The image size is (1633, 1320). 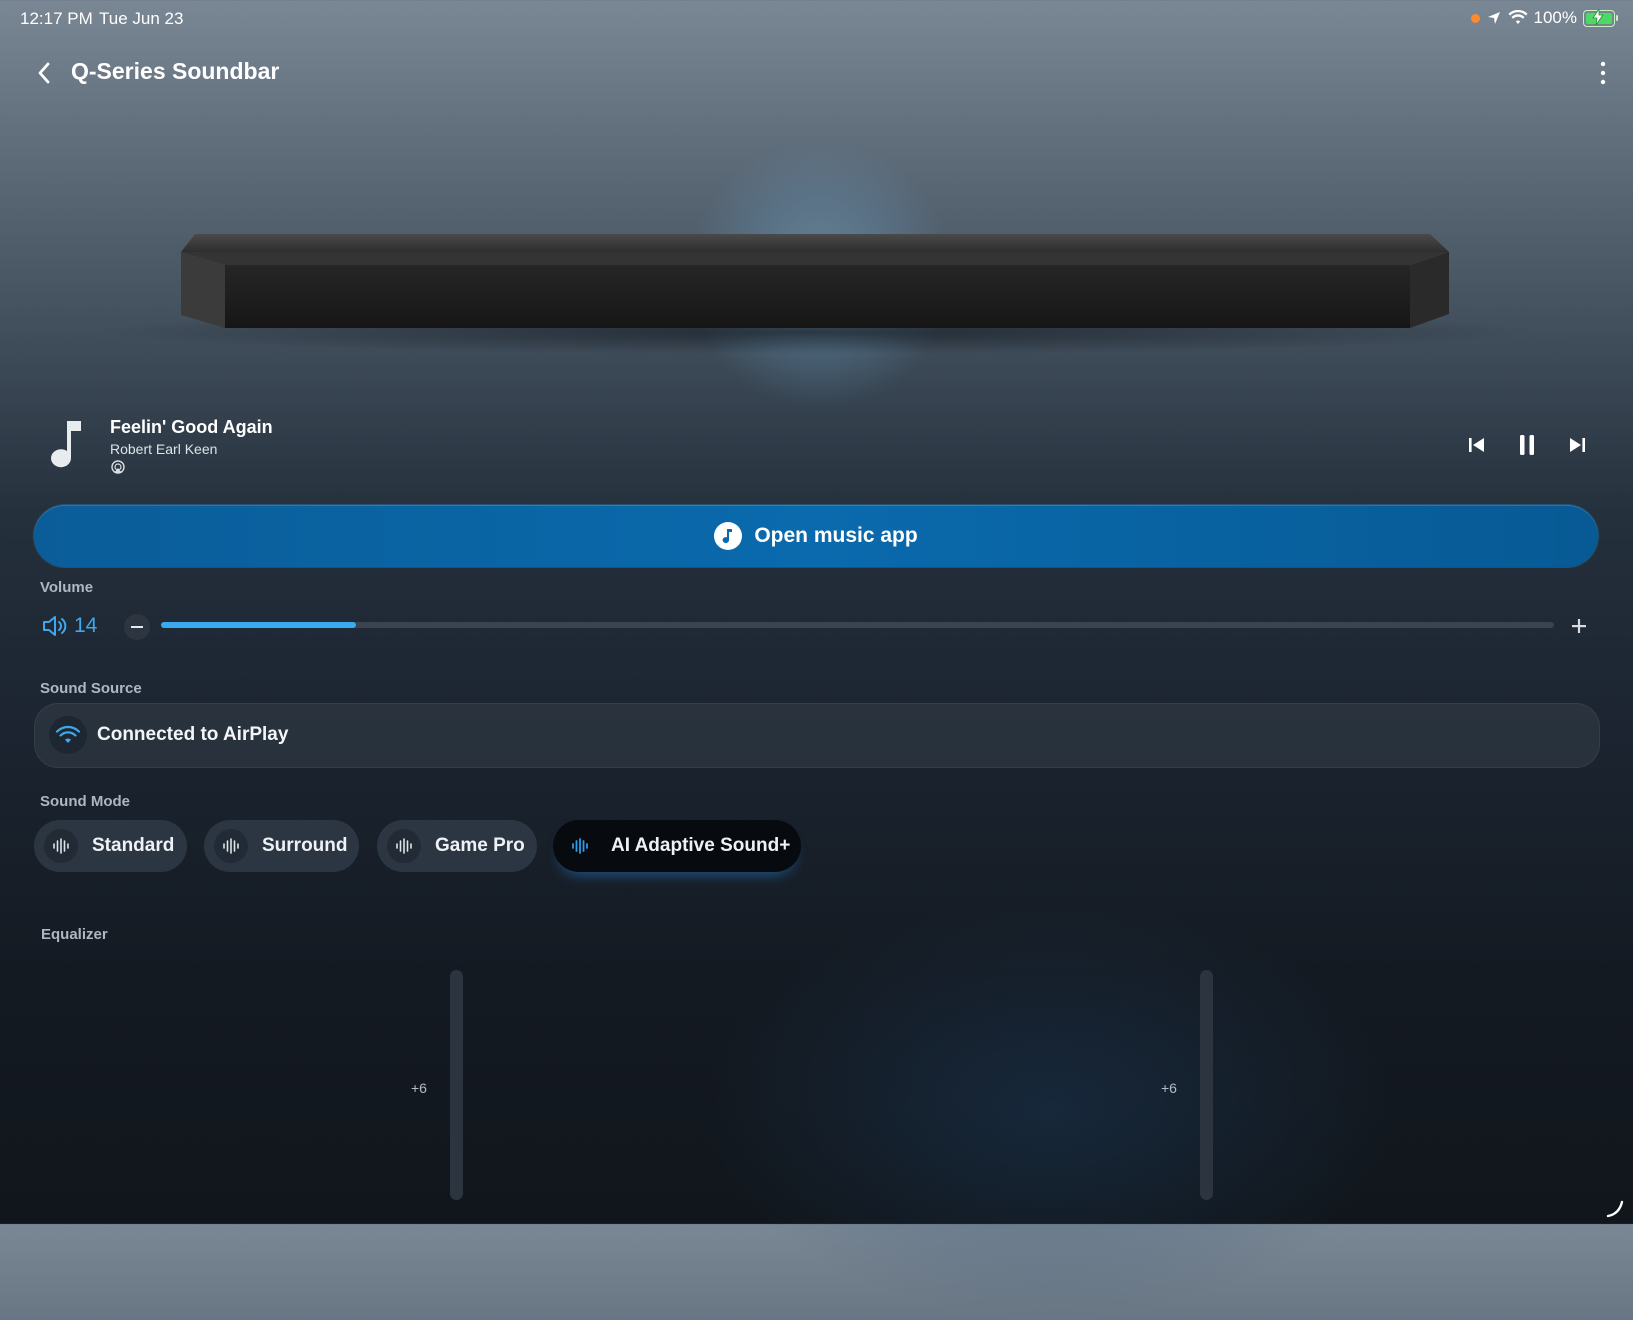 What do you see at coordinates (259, 625) in the screenshot?
I see `volume-slider-fill` at bounding box center [259, 625].